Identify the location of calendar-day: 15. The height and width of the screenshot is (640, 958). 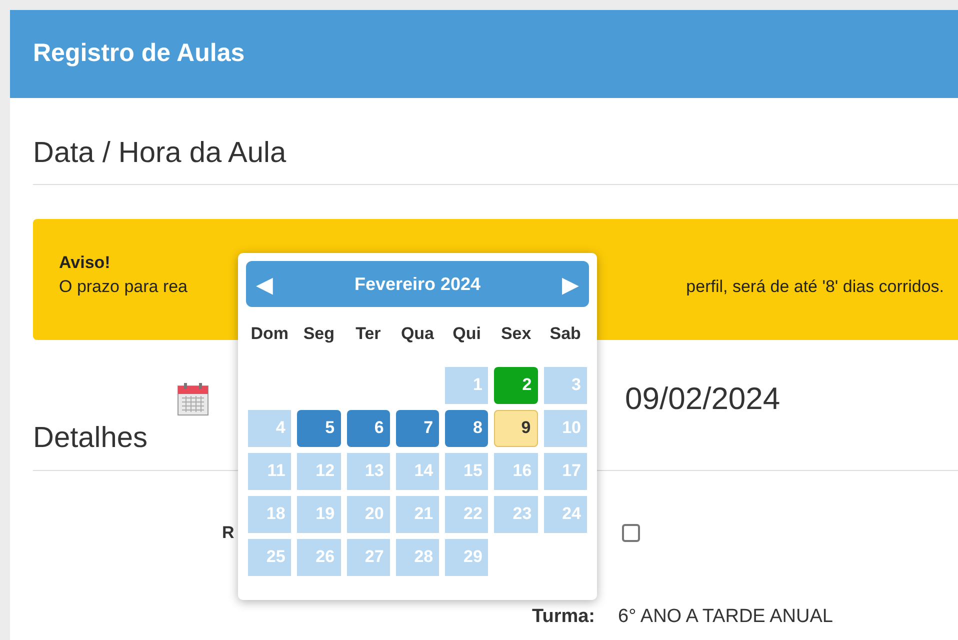
(466, 471).